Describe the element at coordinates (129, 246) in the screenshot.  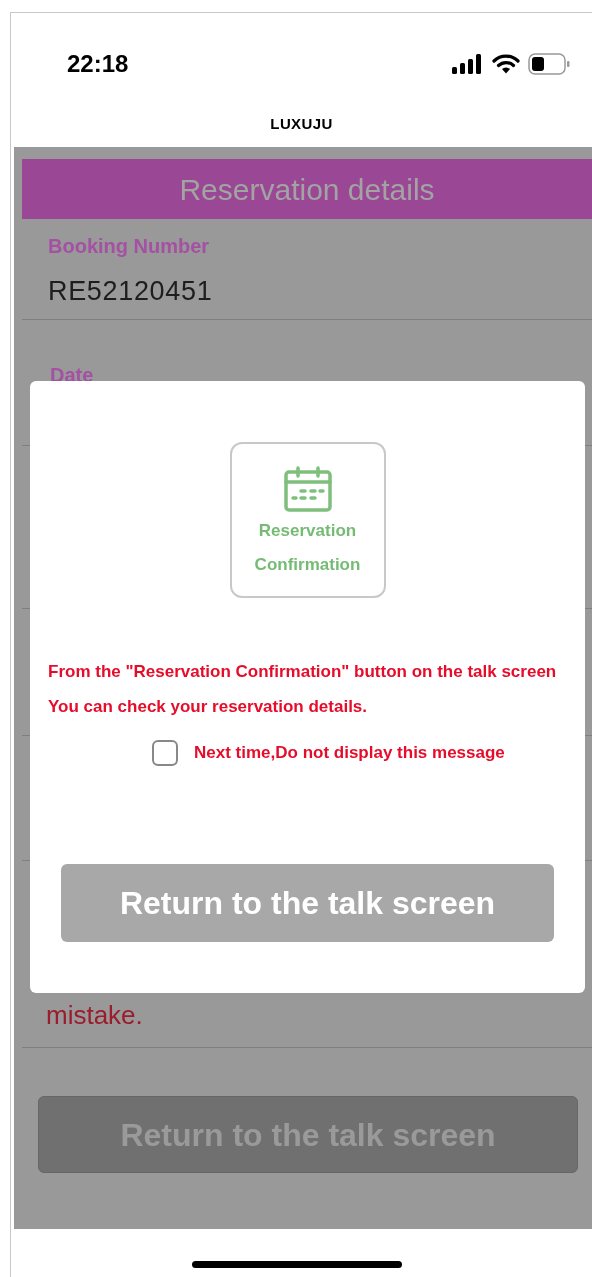
I see `field-label: Booking Number` at that location.